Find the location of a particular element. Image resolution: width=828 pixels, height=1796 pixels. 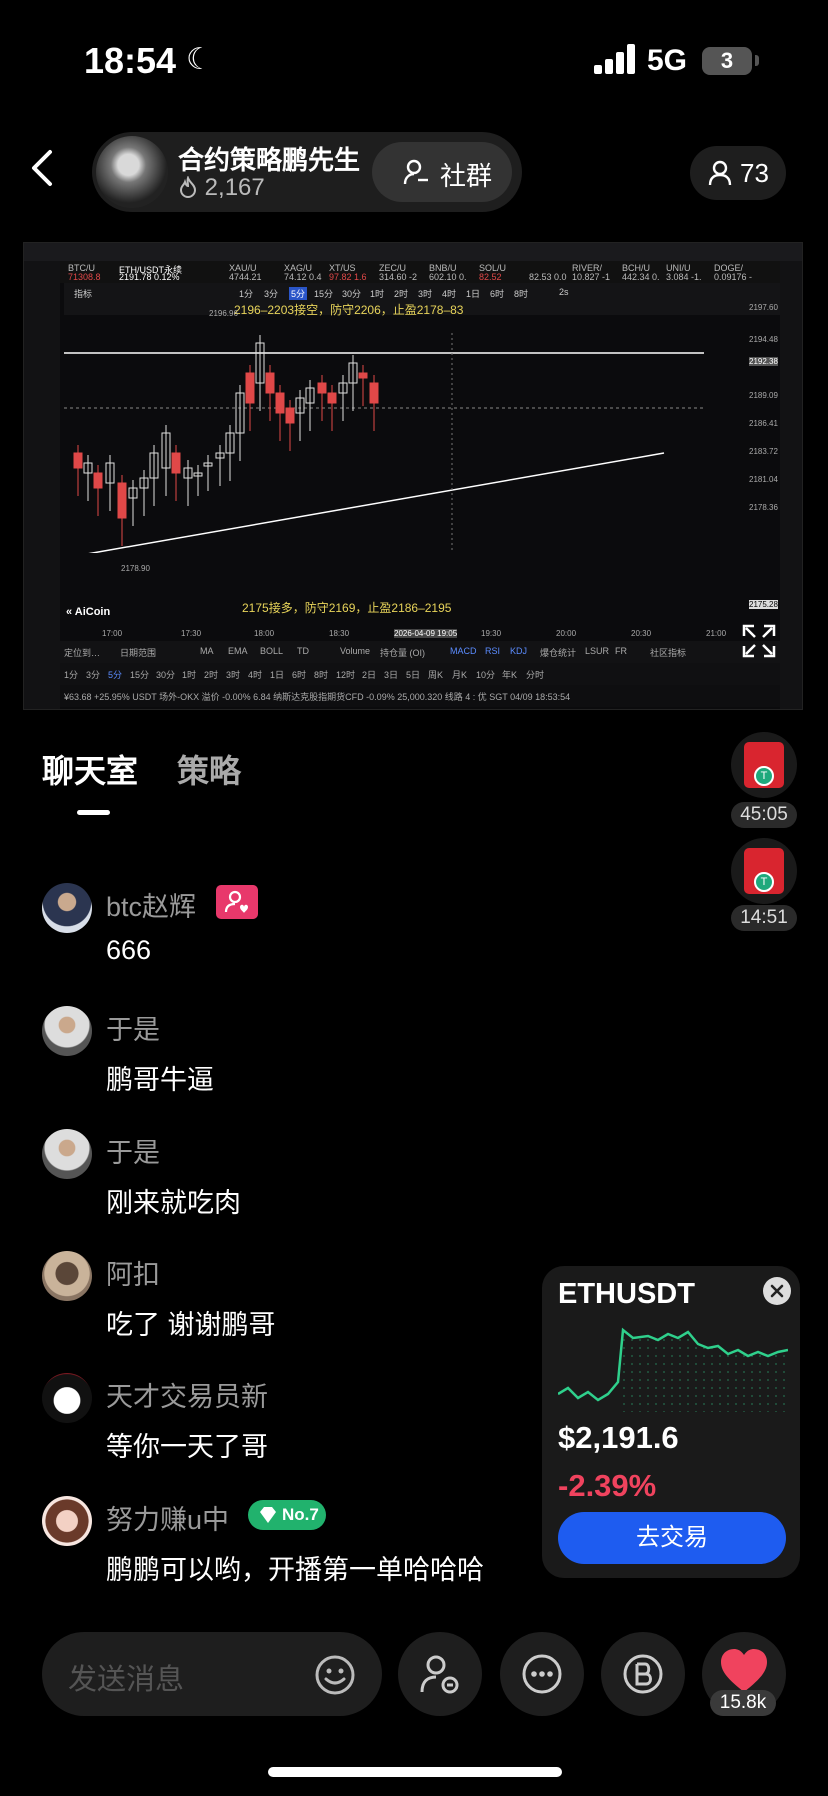

period: 3分 is located at coordinates (93, 675).